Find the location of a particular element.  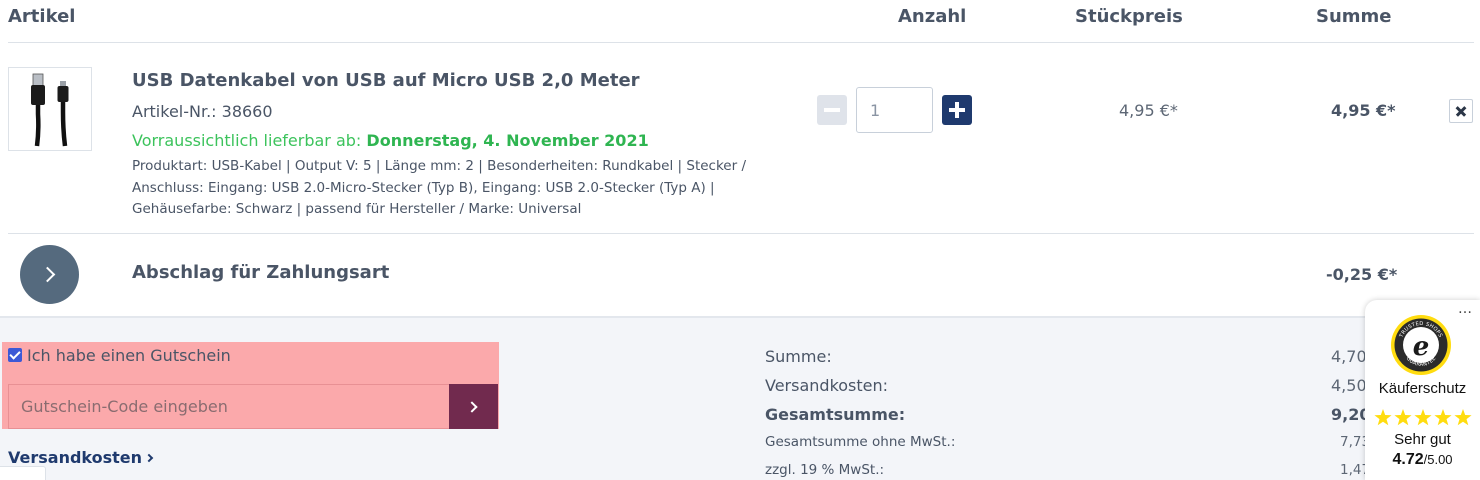

voucher-checkbox-label: Ich habe einen Gutschein is located at coordinates (129, 355).